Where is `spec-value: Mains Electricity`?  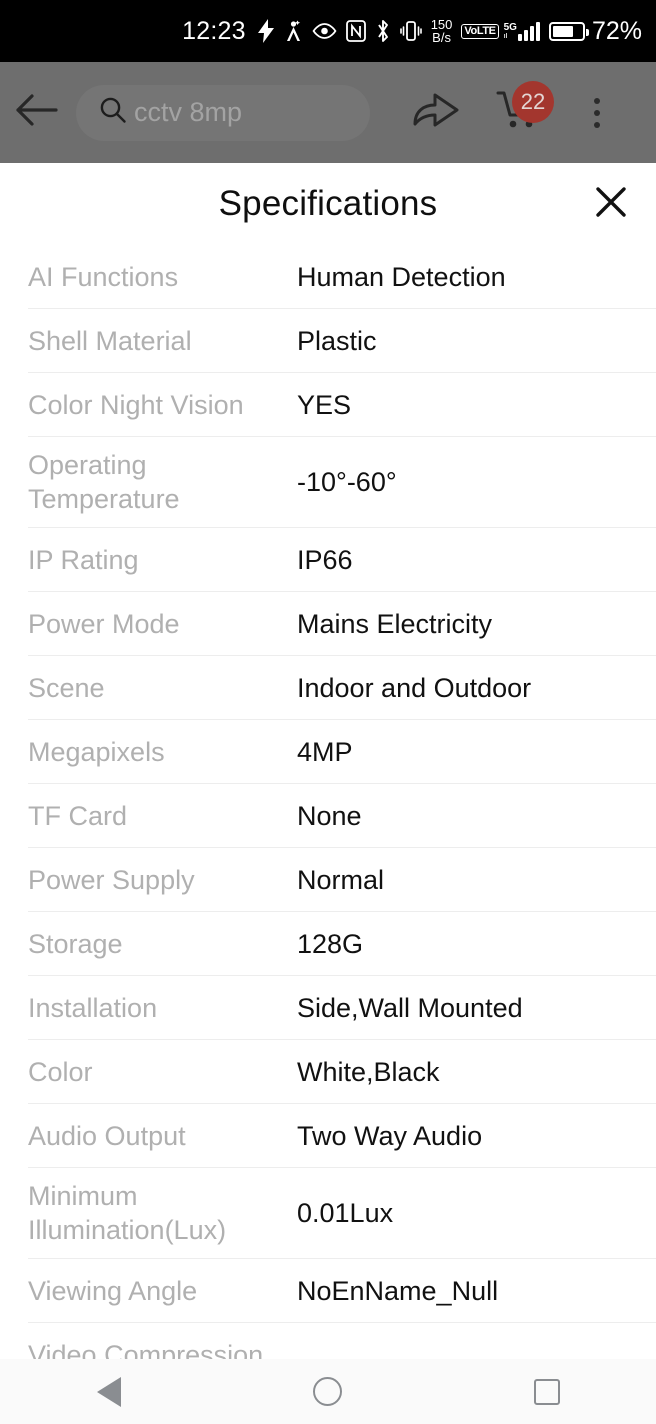
spec-value: Mains Electricity is located at coordinates (395, 623).